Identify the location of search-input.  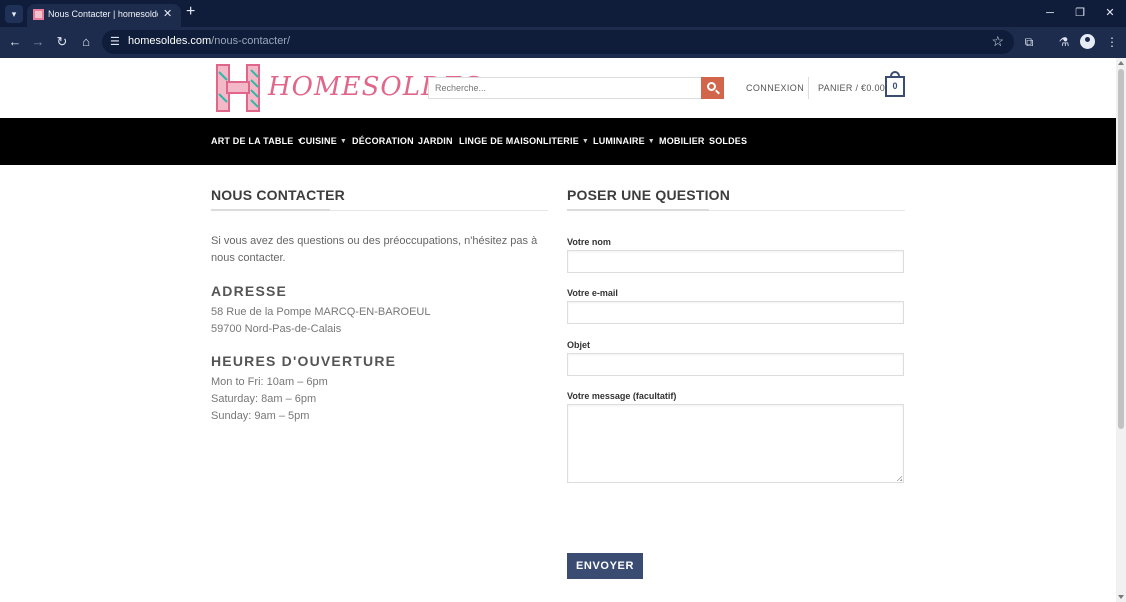
(565, 88).